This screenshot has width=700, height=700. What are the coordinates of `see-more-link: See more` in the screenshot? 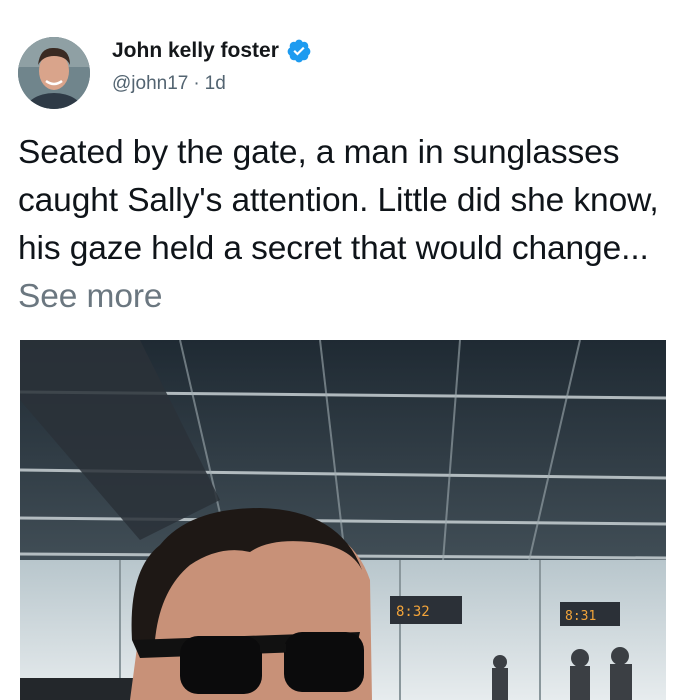 It's located at (90, 296).